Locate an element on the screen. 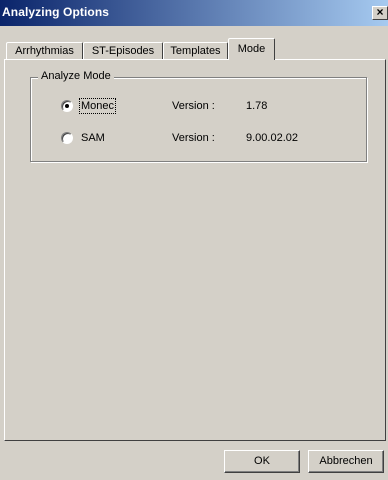 This screenshot has height=480, width=388. sam-label: SAM is located at coordinates (93, 138).